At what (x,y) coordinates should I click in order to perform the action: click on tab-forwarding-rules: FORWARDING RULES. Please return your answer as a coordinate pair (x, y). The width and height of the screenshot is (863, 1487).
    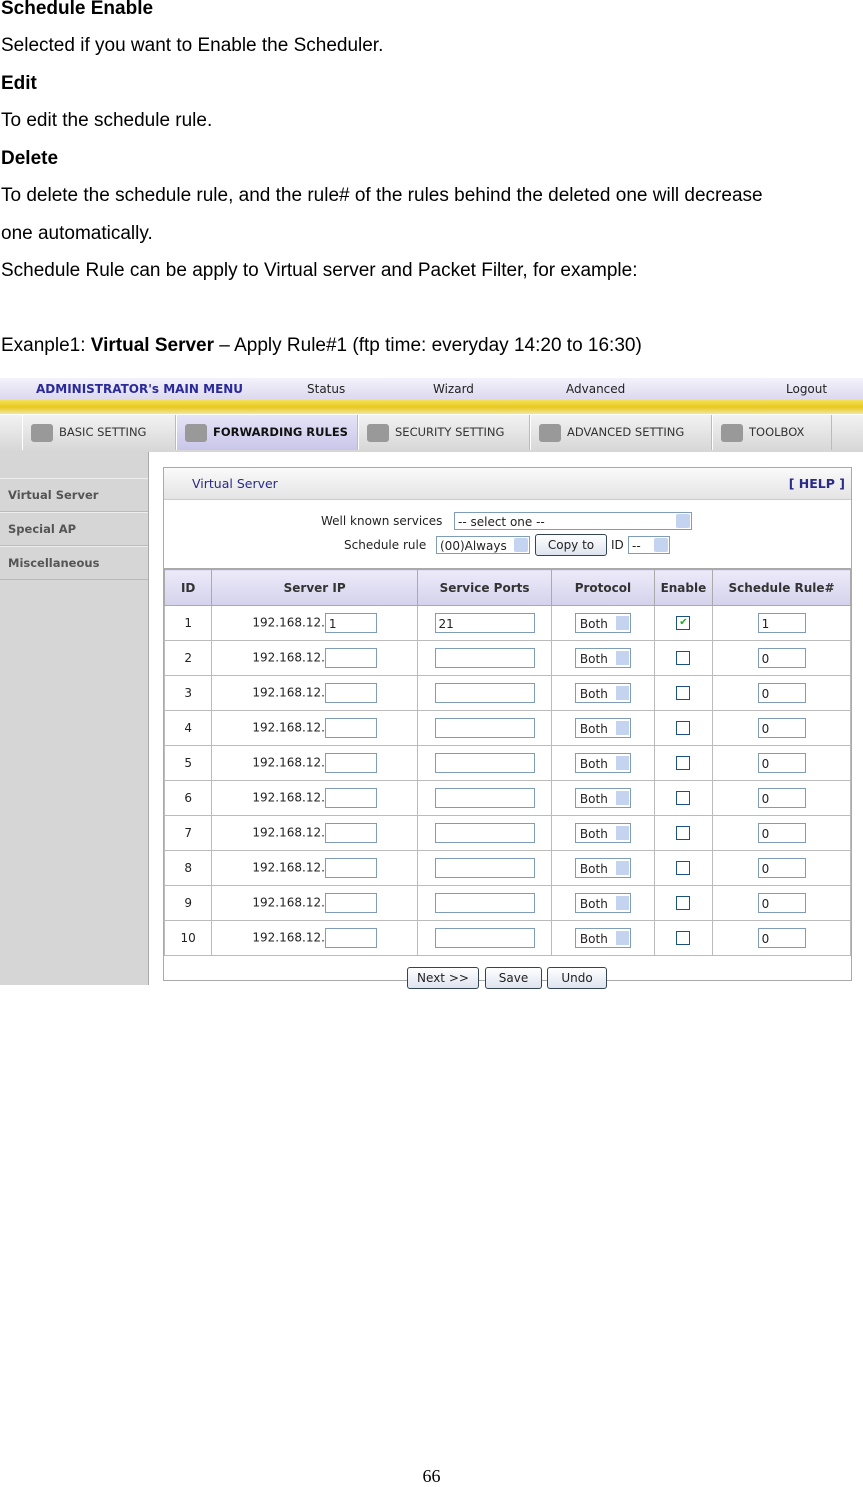
    Looking at the image, I should click on (267, 432).